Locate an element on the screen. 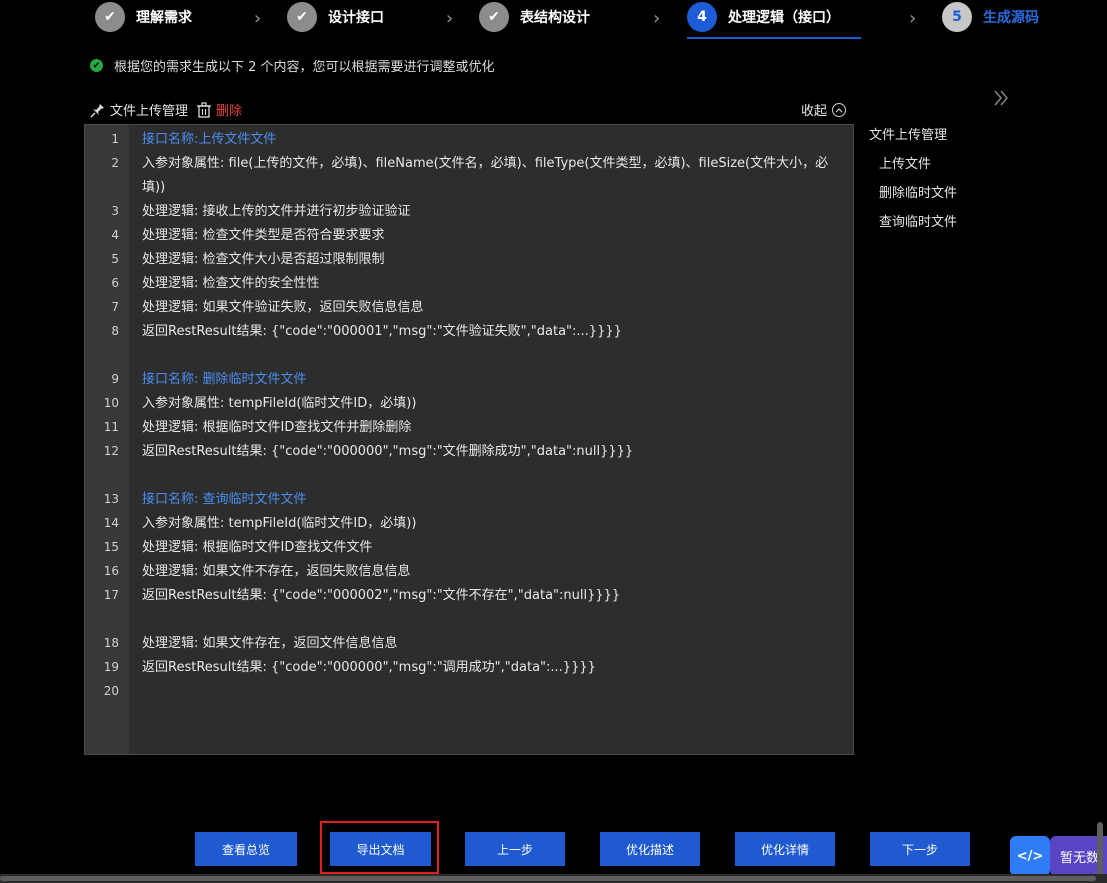 The height and width of the screenshot is (883, 1107). line-number: 15 is located at coordinates (111, 547).